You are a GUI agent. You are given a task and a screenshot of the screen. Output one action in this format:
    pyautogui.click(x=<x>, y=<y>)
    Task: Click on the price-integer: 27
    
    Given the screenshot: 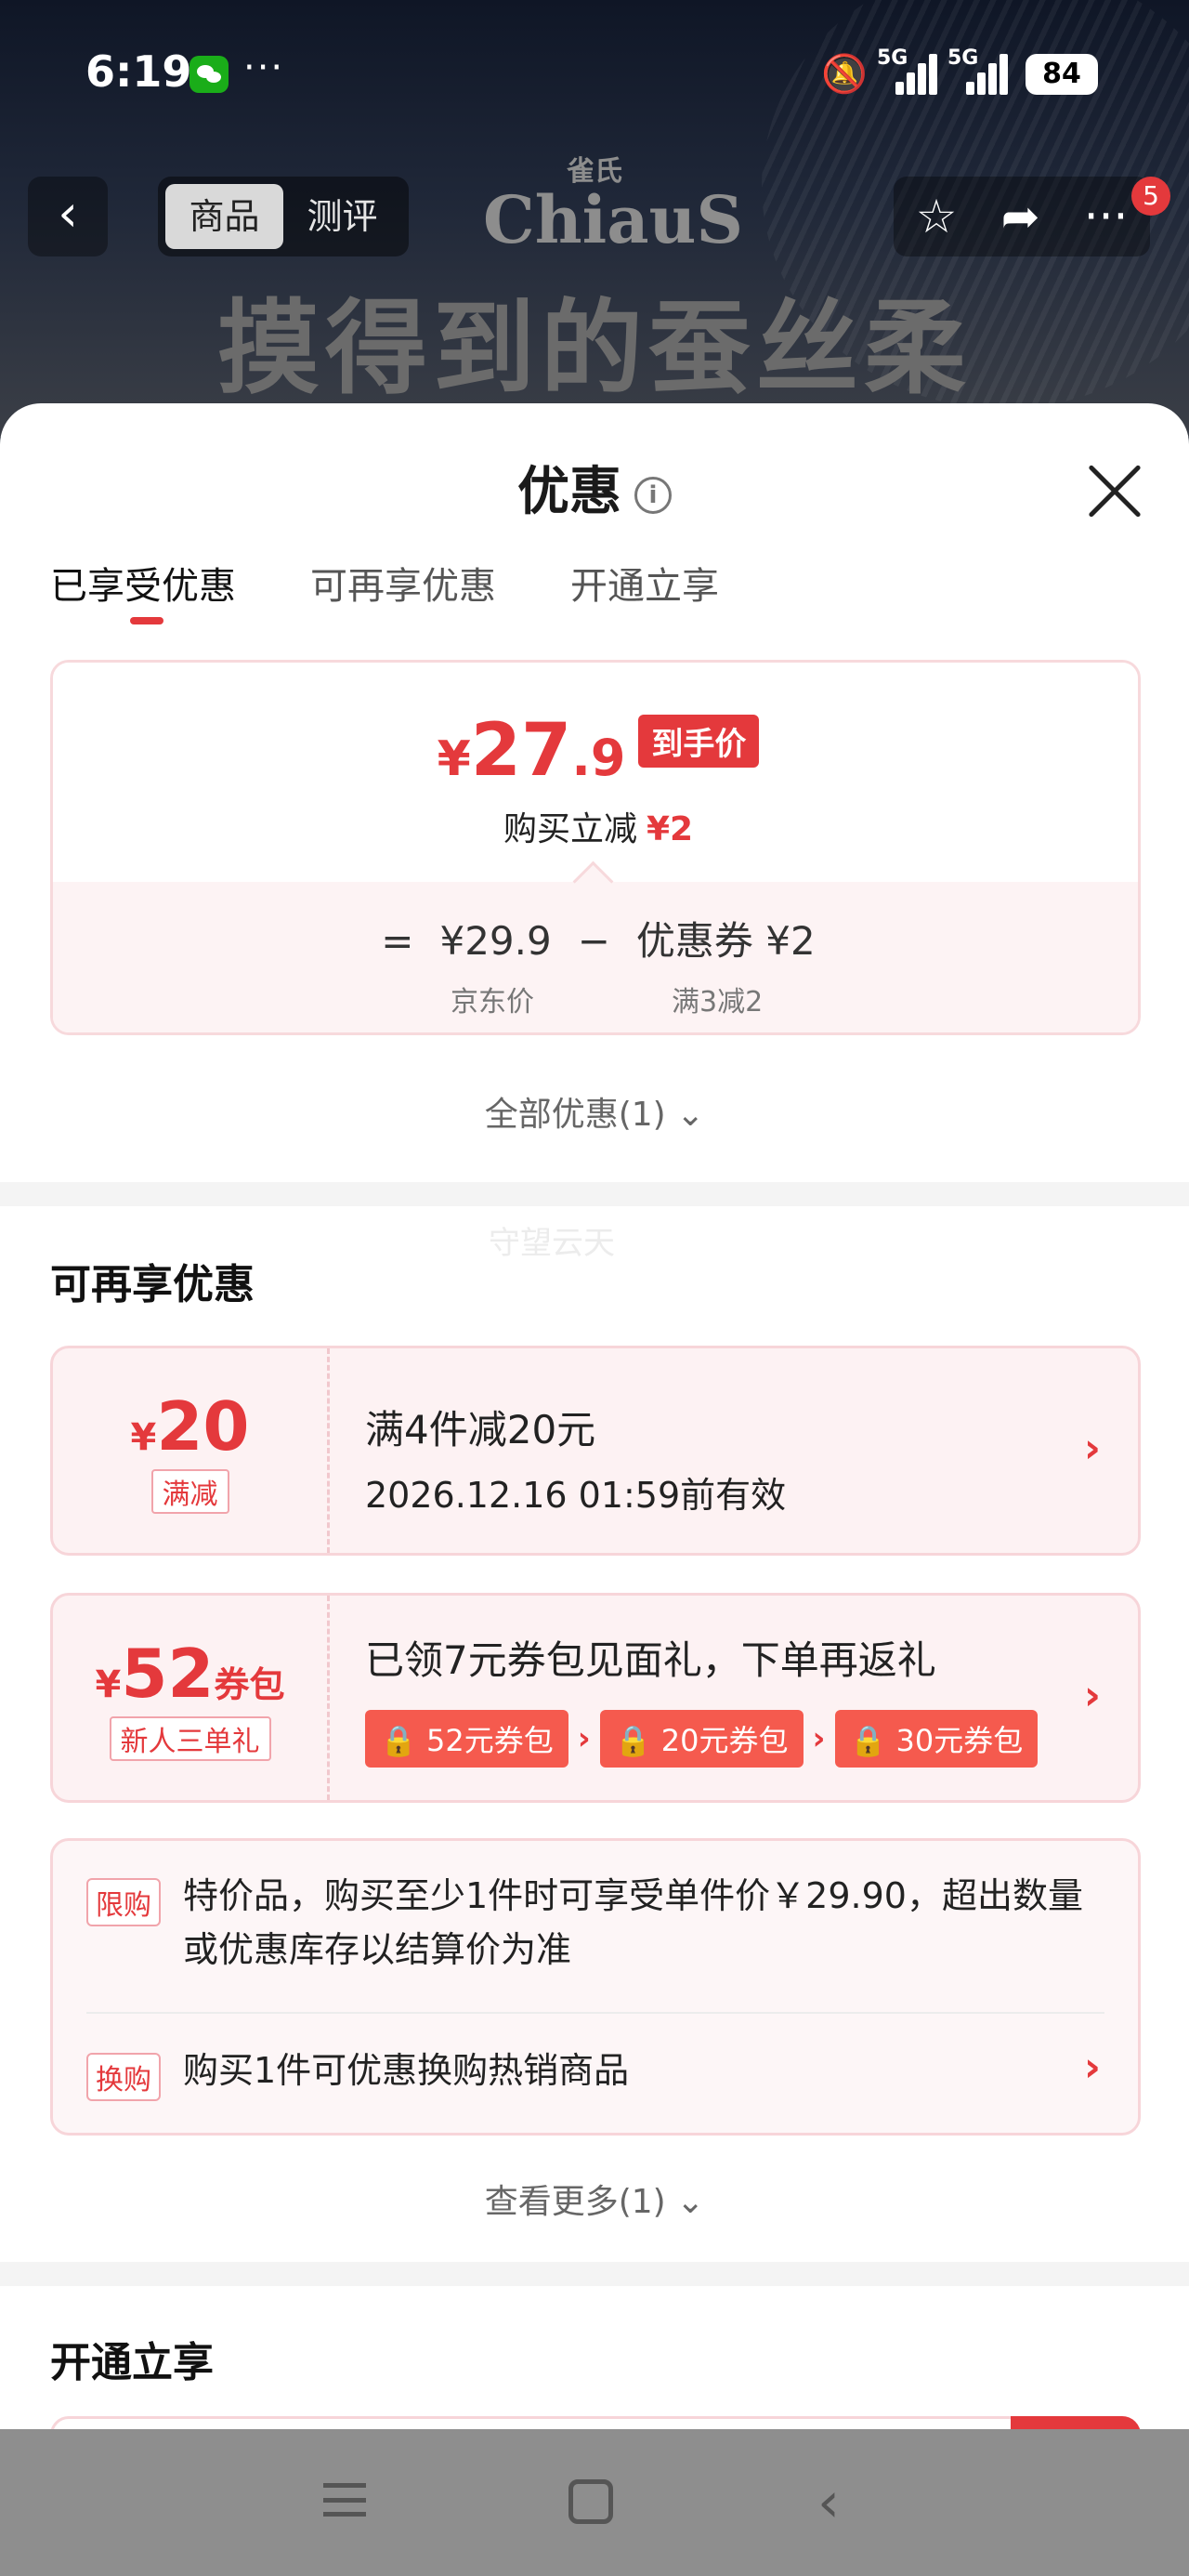 What is the action you would take?
    pyautogui.click(x=521, y=751)
    